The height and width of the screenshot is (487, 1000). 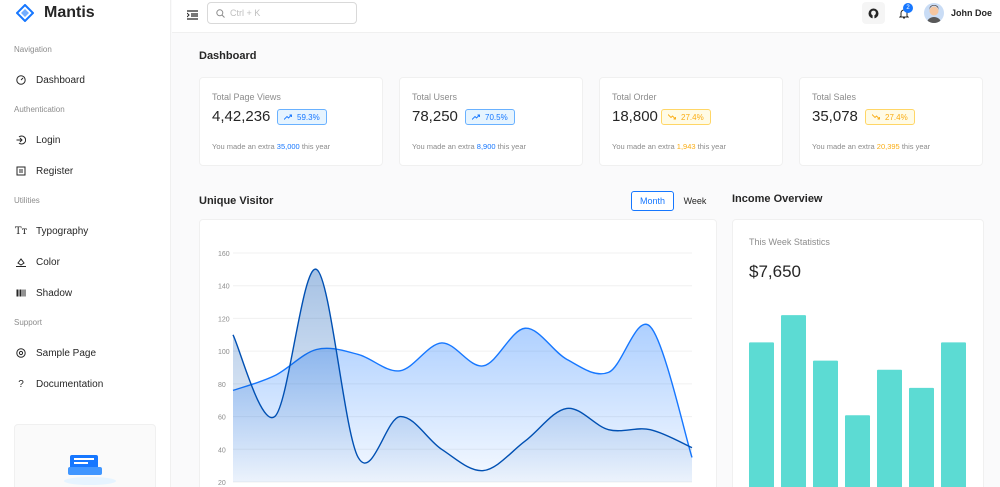 What do you see at coordinates (888, 146) in the screenshot?
I see `stat-extra-value: 20,395` at bounding box center [888, 146].